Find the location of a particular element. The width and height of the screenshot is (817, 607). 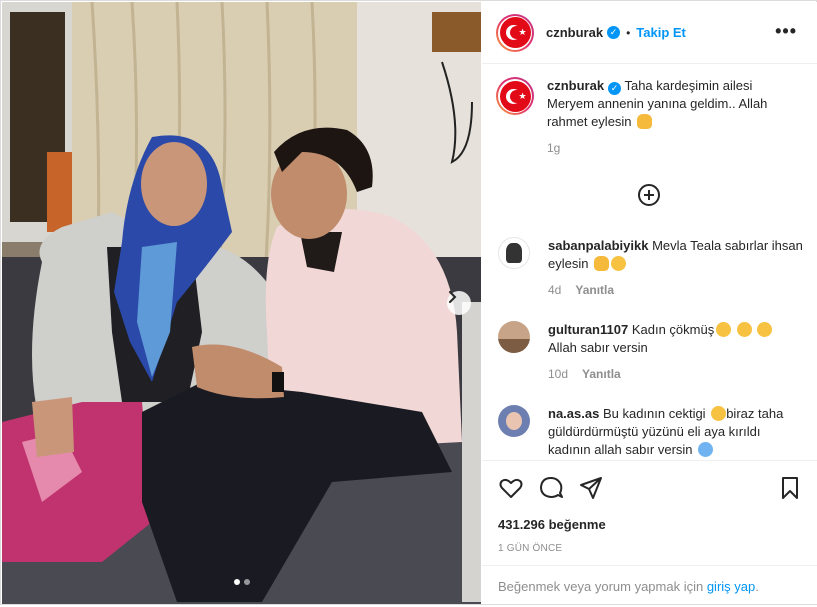

comment-time: 10d is located at coordinates (558, 374).